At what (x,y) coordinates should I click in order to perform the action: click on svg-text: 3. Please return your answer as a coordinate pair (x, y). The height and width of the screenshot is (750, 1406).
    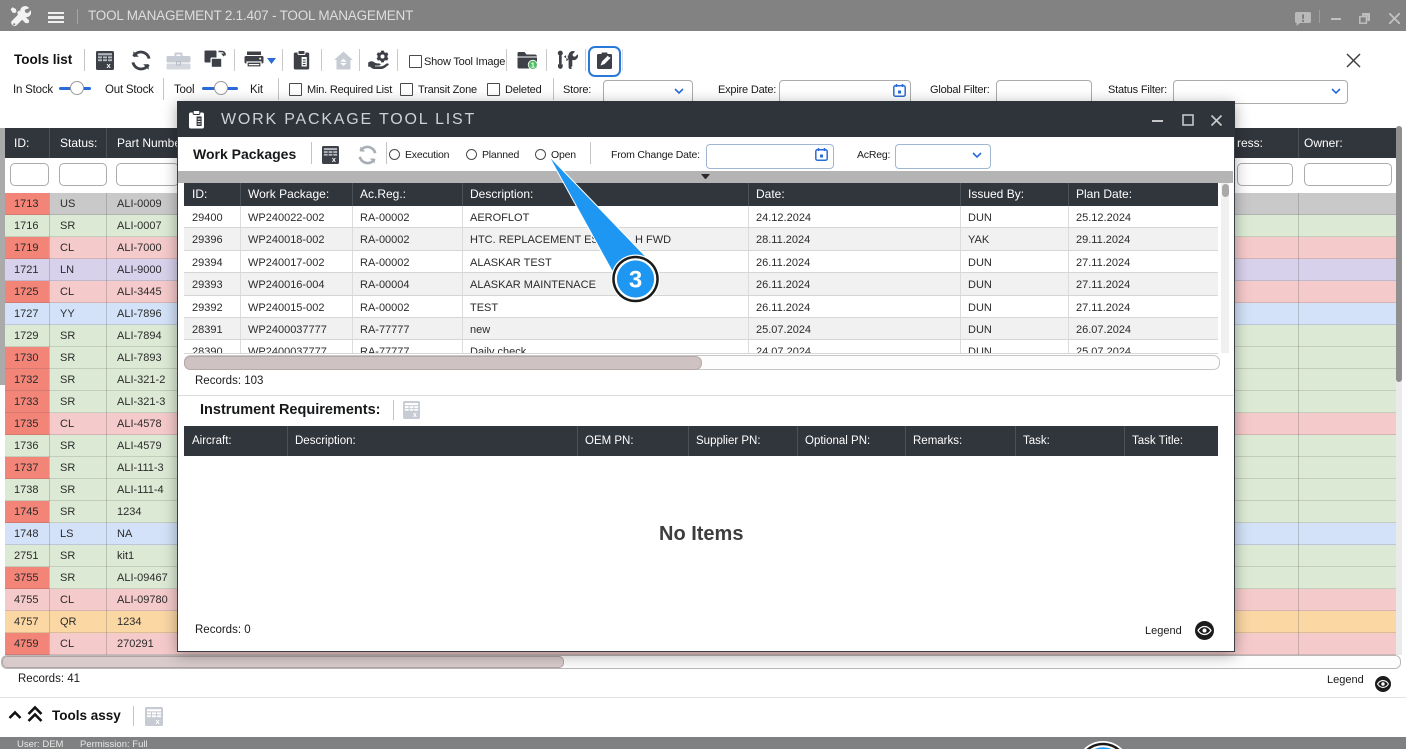
    Looking at the image, I should click on (635, 280).